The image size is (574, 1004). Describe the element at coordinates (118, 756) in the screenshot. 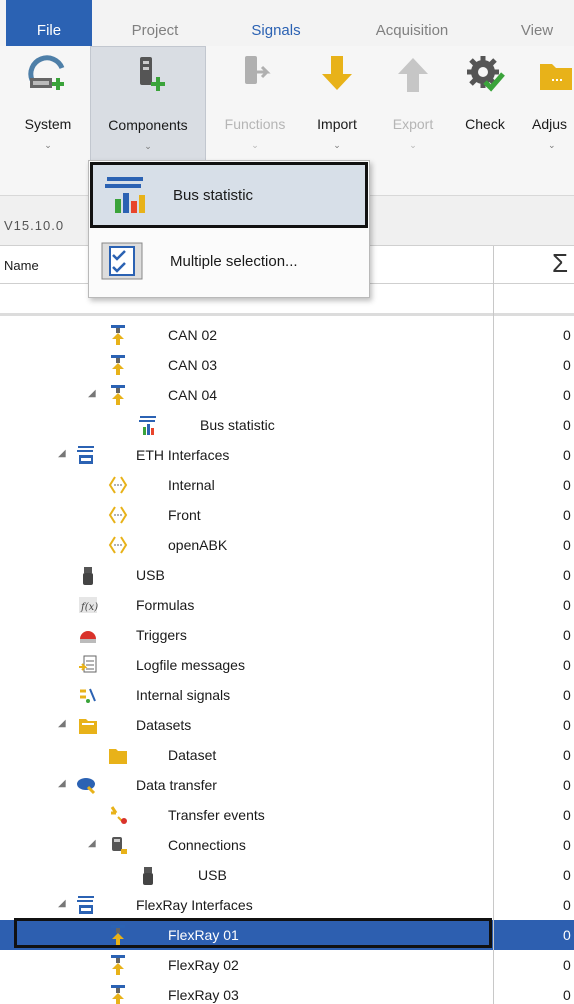

I see `dataset-folder-icon` at that location.